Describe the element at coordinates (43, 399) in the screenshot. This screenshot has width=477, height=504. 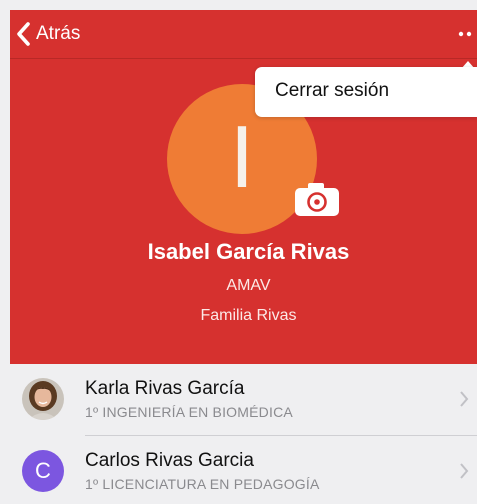
I see `child-photo-avatar` at that location.